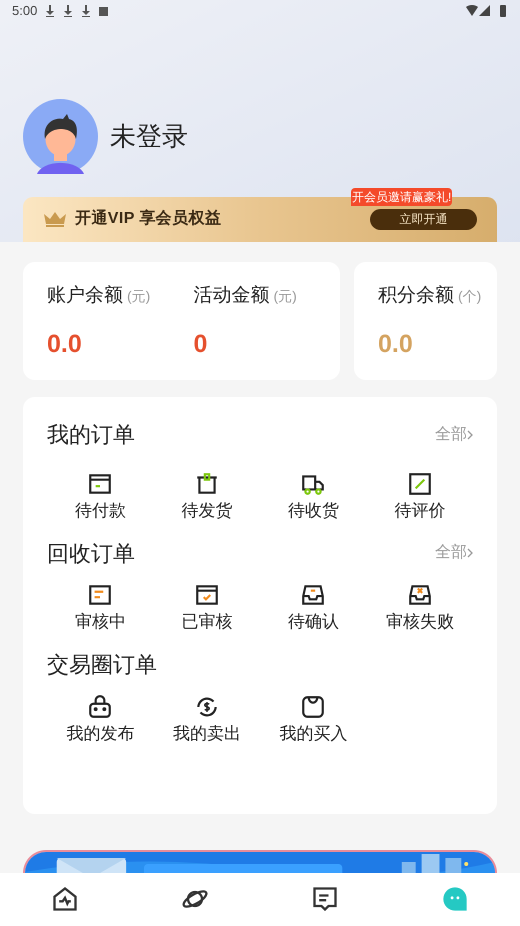  Describe the element at coordinates (416, 296) in the screenshot. I see `points-label: 积分余额` at that location.